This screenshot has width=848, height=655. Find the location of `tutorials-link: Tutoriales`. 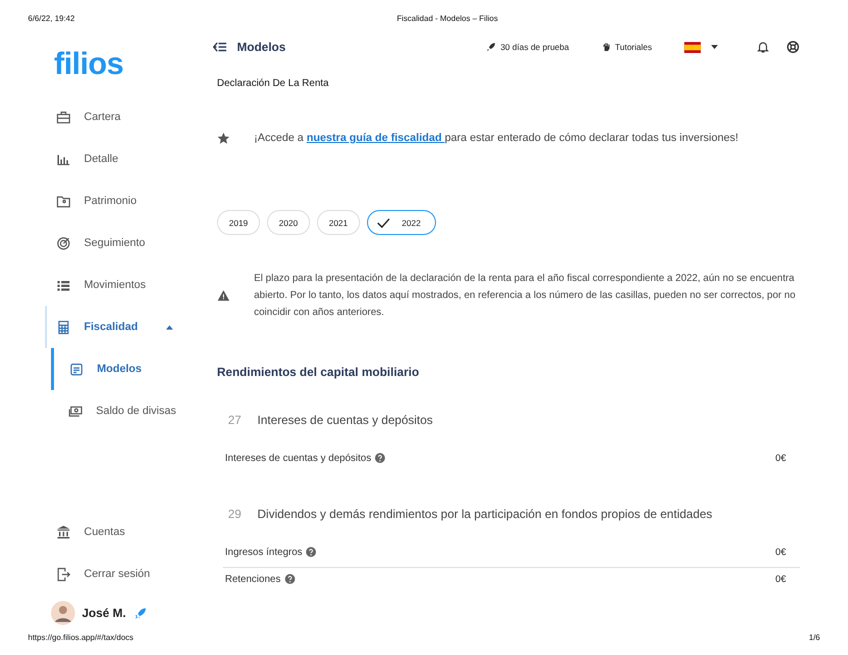

tutorials-link: Tutoriales is located at coordinates (626, 47).